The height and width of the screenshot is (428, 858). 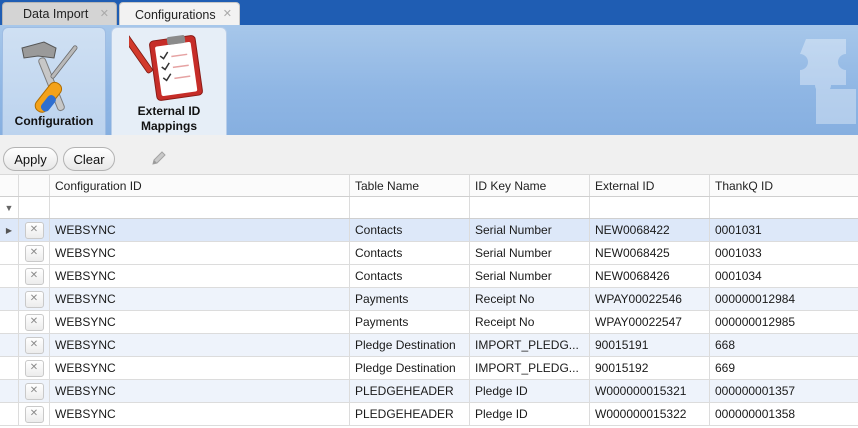 What do you see at coordinates (30, 159) in the screenshot?
I see `apply-button: Apply` at bounding box center [30, 159].